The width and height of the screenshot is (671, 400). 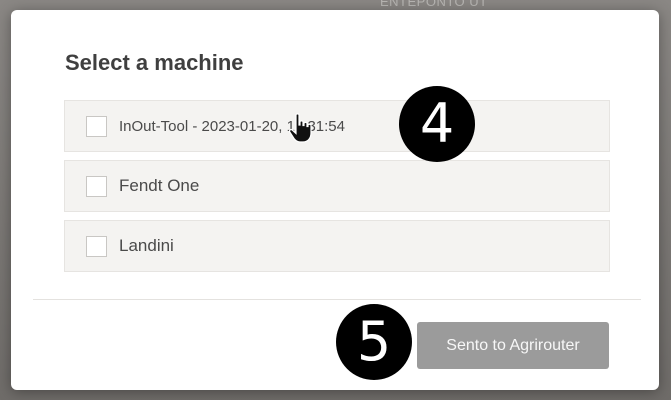 I want to click on machine-option-inout-tool: InOut-Tool - 2023-01-20, 16:31:54, so click(x=337, y=126).